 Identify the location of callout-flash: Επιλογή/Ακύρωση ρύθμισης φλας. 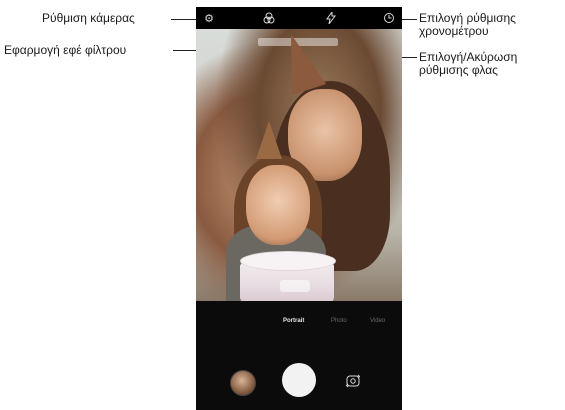
(468, 64).